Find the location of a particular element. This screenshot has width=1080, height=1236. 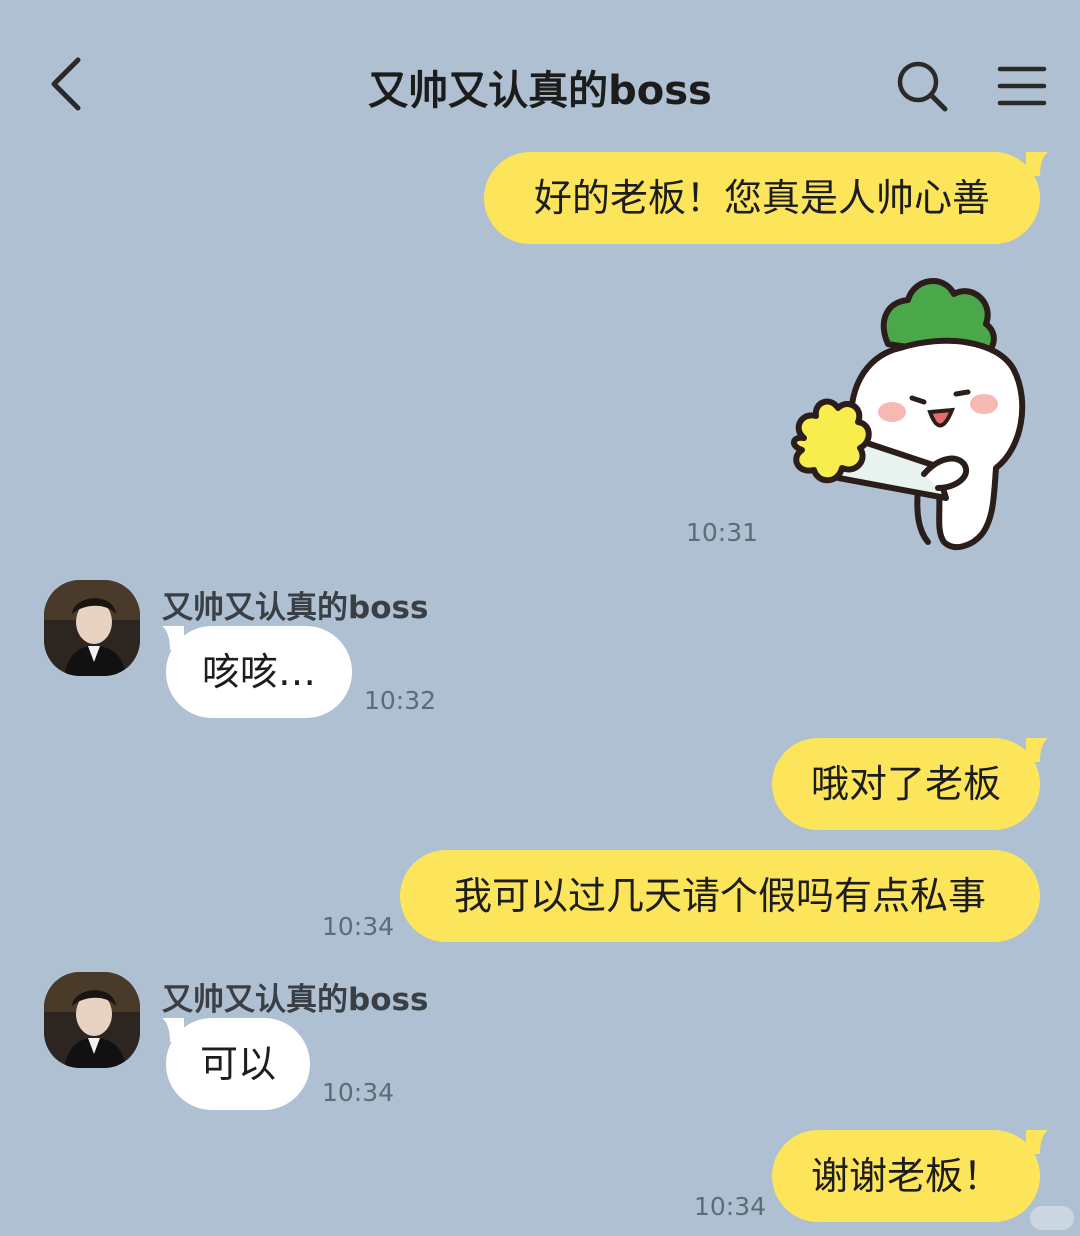

message-timestamp: 10:32 is located at coordinates (400, 700).